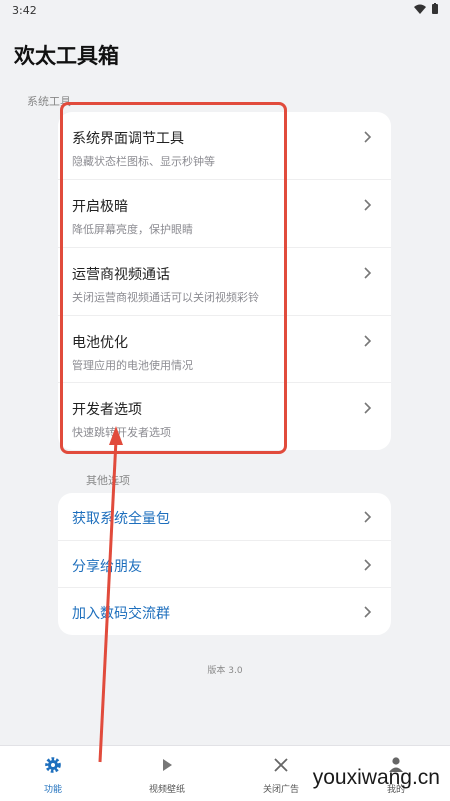  Describe the element at coordinates (121, 275) in the screenshot. I see `row-title: 运营商视频通话` at that location.